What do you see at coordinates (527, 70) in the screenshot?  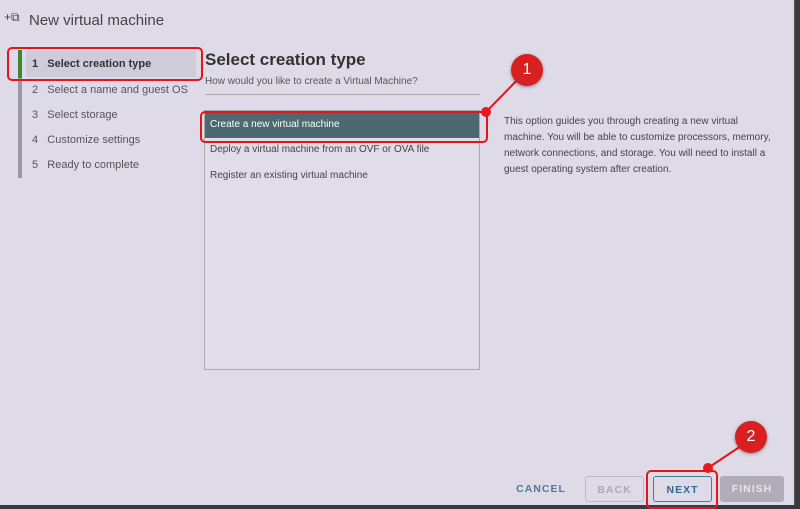 I see `annotation-badge-1: 1` at bounding box center [527, 70].